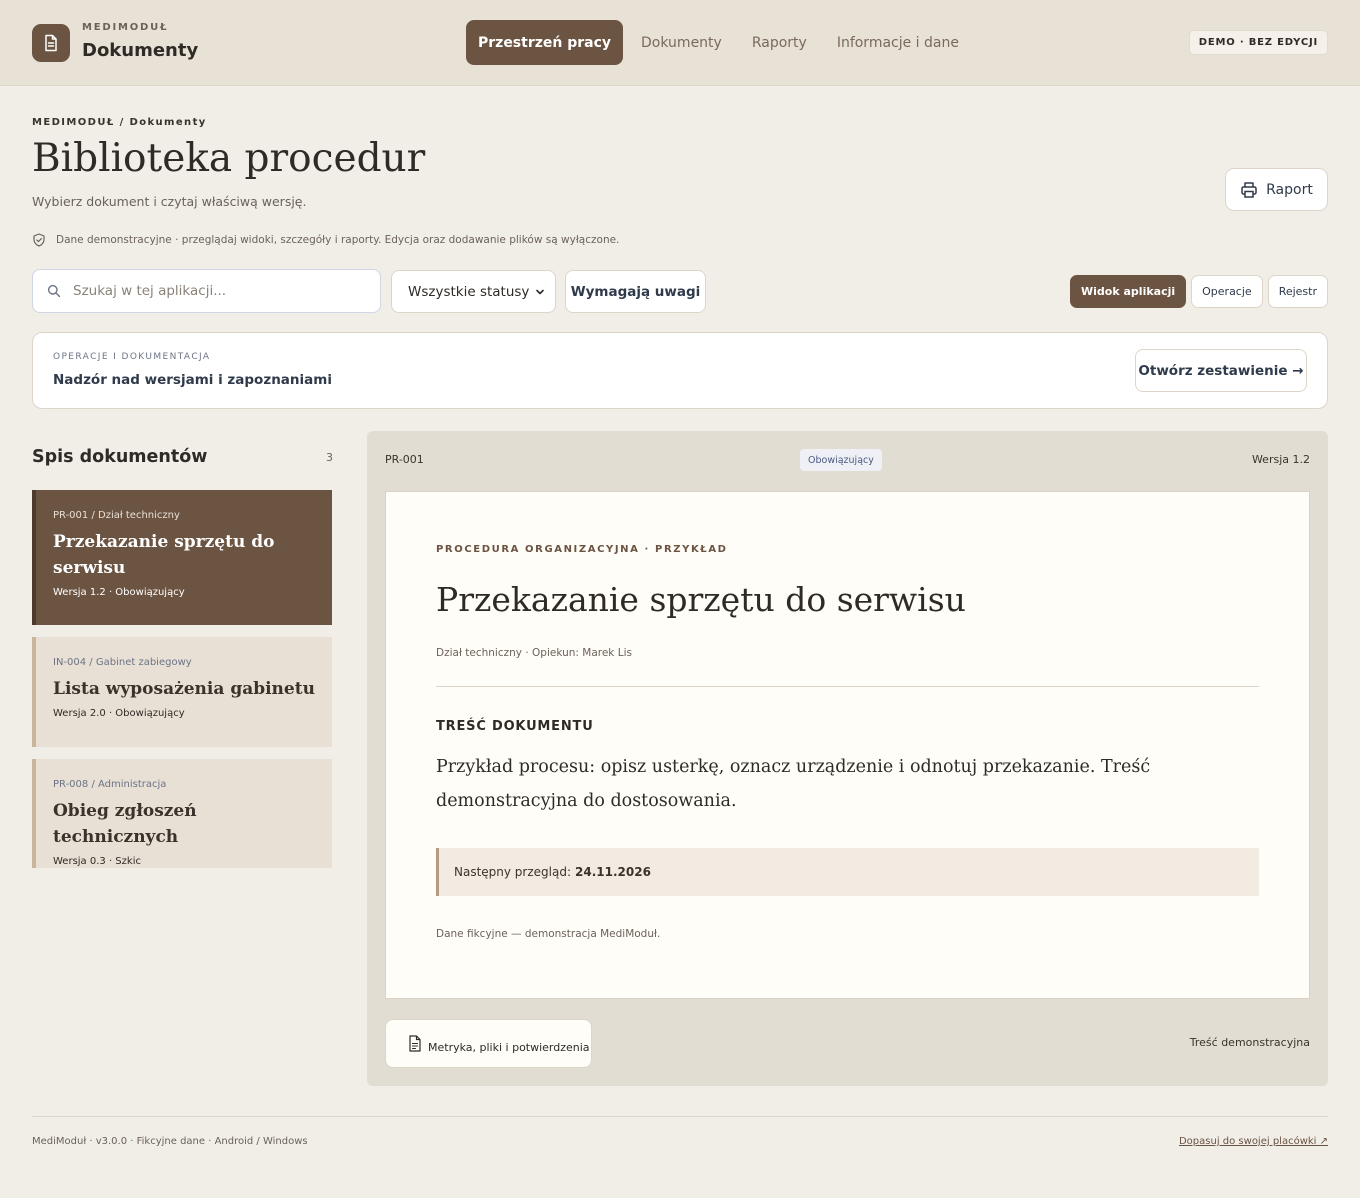  What do you see at coordinates (534, 653) in the screenshot?
I see `document-owner-meta: Dział techniczny · Opiekun: Marek Lis` at bounding box center [534, 653].